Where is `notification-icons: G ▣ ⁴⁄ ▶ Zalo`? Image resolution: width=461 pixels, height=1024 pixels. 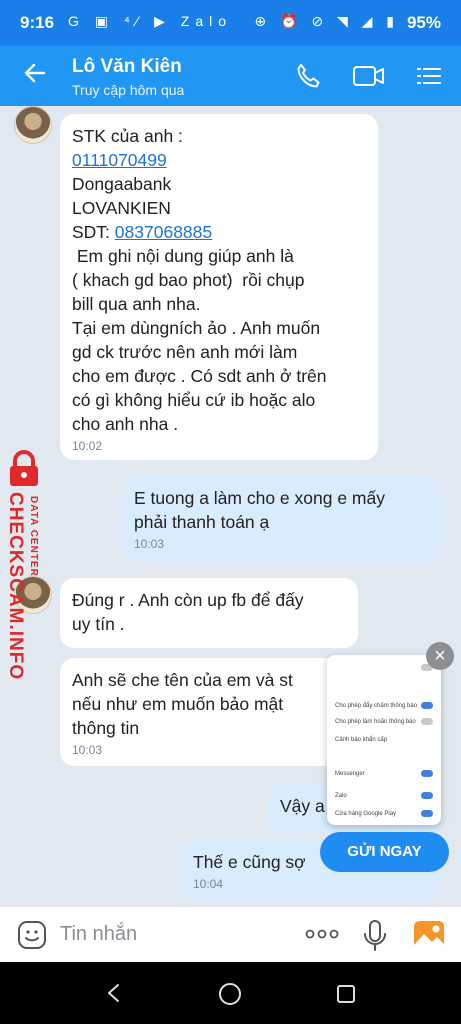 notification-icons: G ▣ ⁴⁄ ▶ Zalo is located at coordinates (150, 21).